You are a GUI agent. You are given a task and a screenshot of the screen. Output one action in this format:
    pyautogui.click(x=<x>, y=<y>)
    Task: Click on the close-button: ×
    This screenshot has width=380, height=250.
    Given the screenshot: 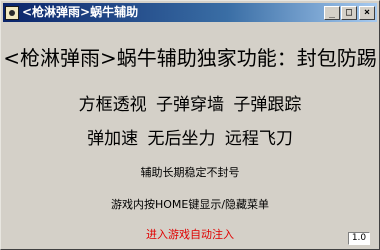 What is the action you would take?
    pyautogui.click(x=367, y=12)
    